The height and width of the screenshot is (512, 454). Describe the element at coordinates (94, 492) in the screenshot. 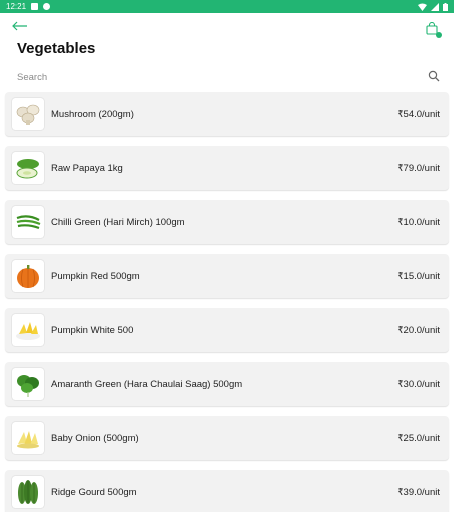

I see `product-name: Ridge Gourd 500gm` at that location.